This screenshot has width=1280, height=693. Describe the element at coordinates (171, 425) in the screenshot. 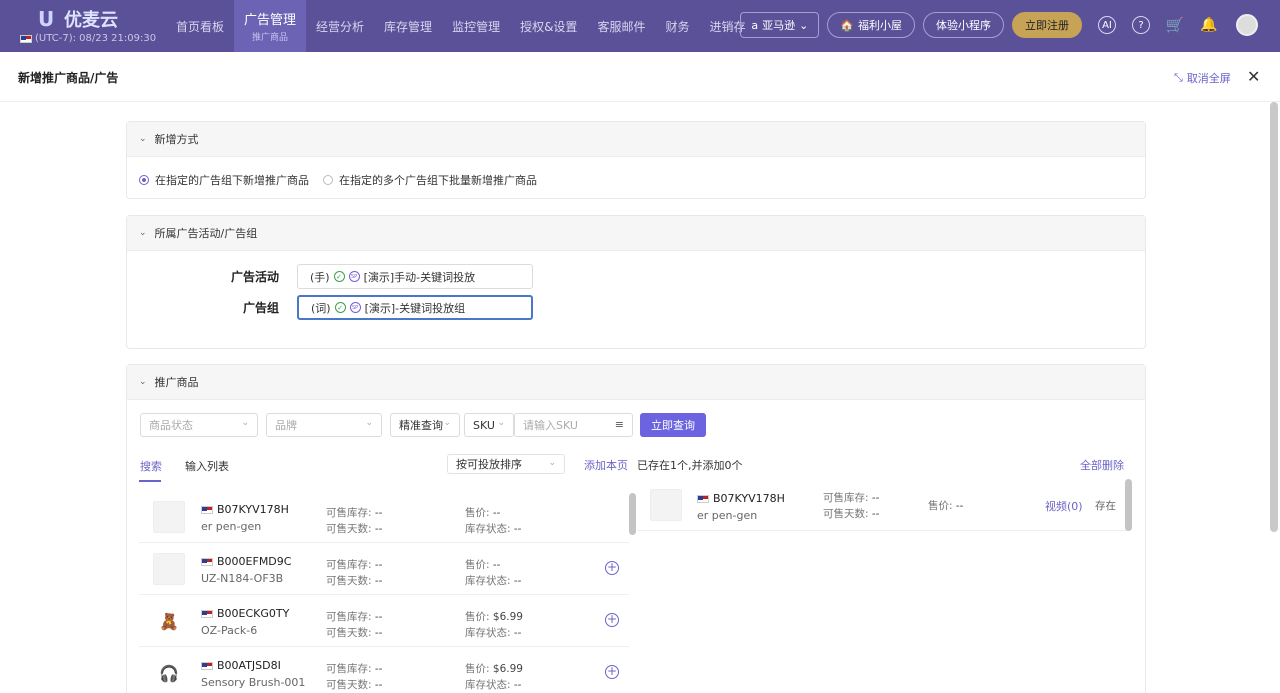

I see `select-placeholder: 商品状态` at that location.